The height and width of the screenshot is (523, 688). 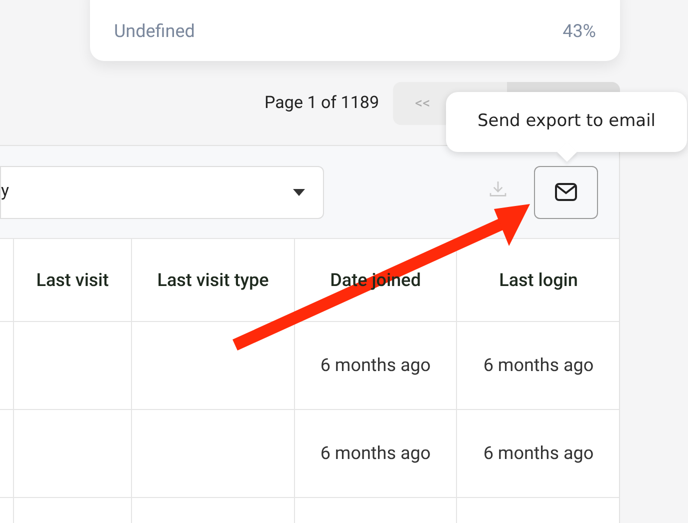 What do you see at coordinates (321, 103) in the screenshot?
I see `page-indicator: Page 1 of 1189` at bounding box center [321, 103].